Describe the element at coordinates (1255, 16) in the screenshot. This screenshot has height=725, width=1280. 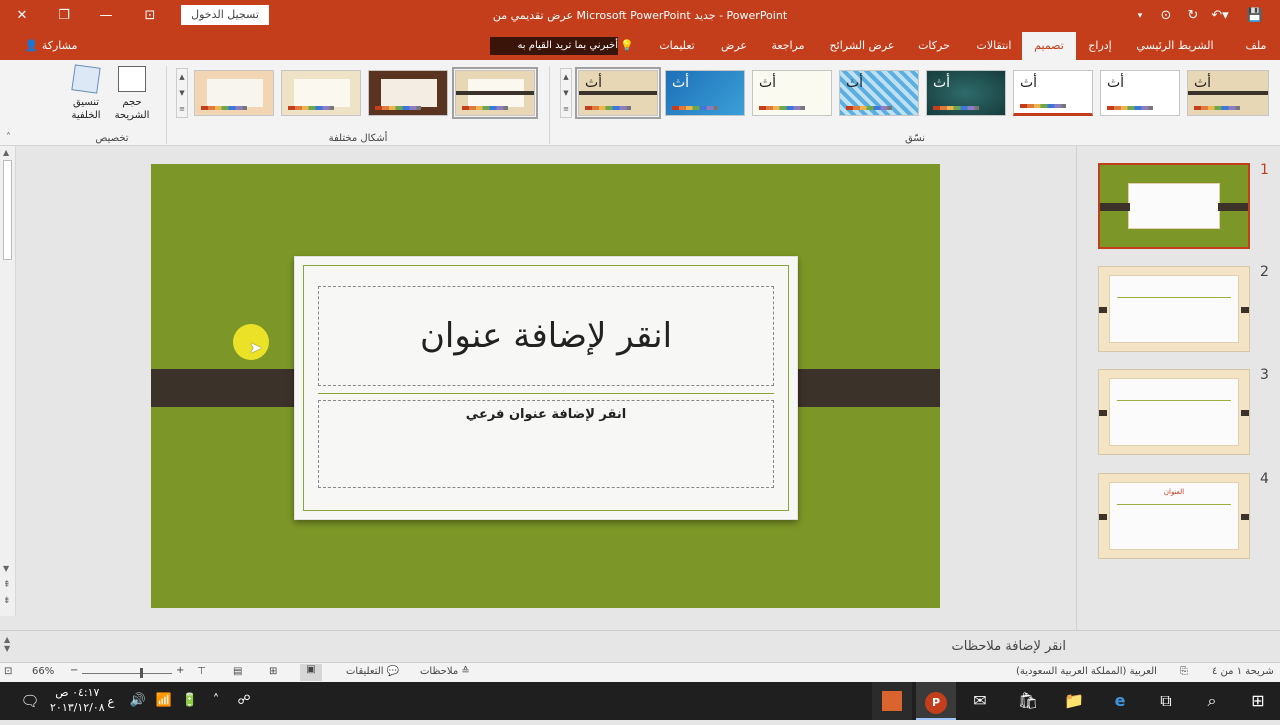
I see `save-icon: 💾` at that location.